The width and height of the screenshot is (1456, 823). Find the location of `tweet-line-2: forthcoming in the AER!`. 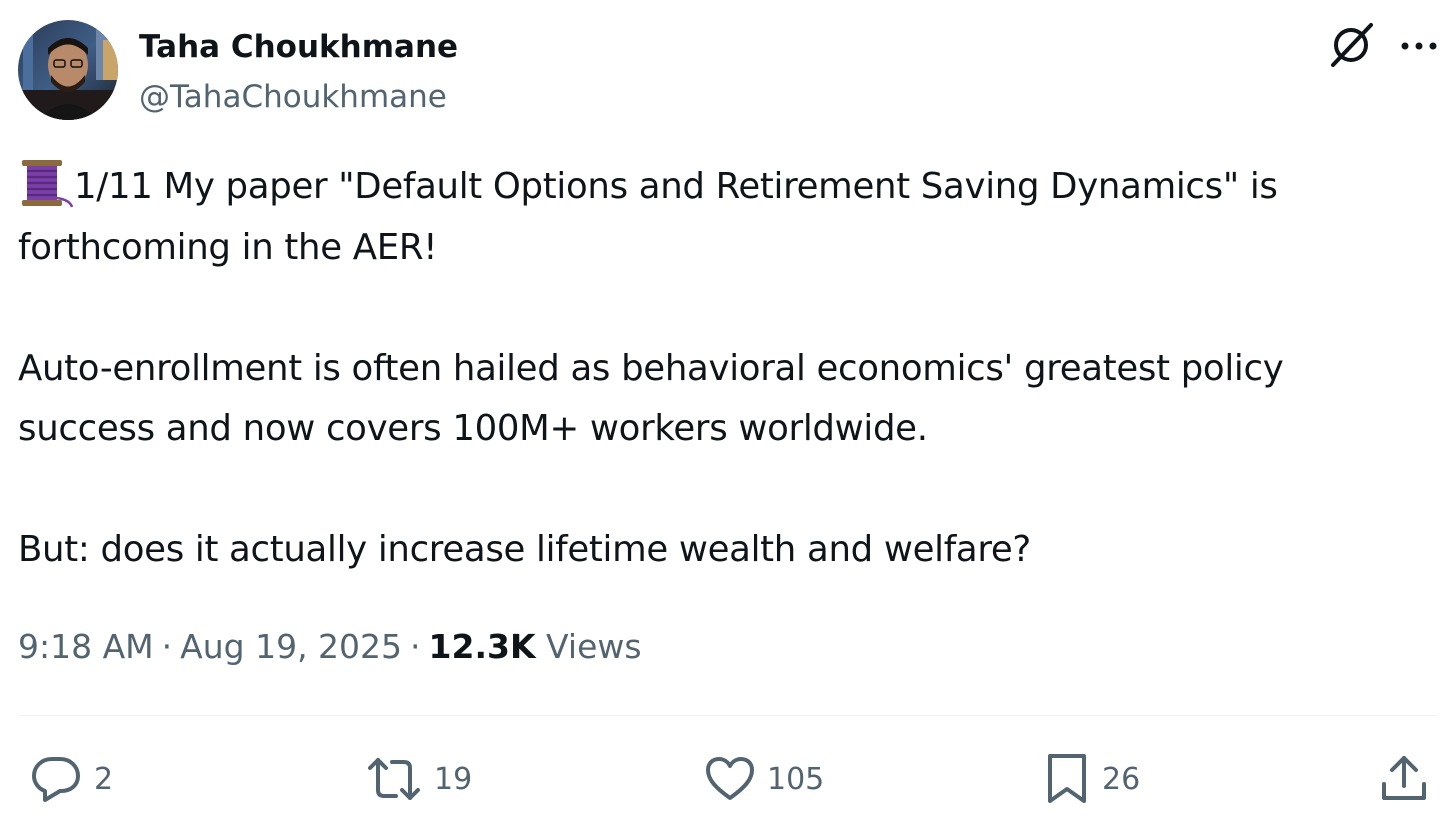

tweet-line-2: forthcoming in the AER! is located at coordinates (228, 247).